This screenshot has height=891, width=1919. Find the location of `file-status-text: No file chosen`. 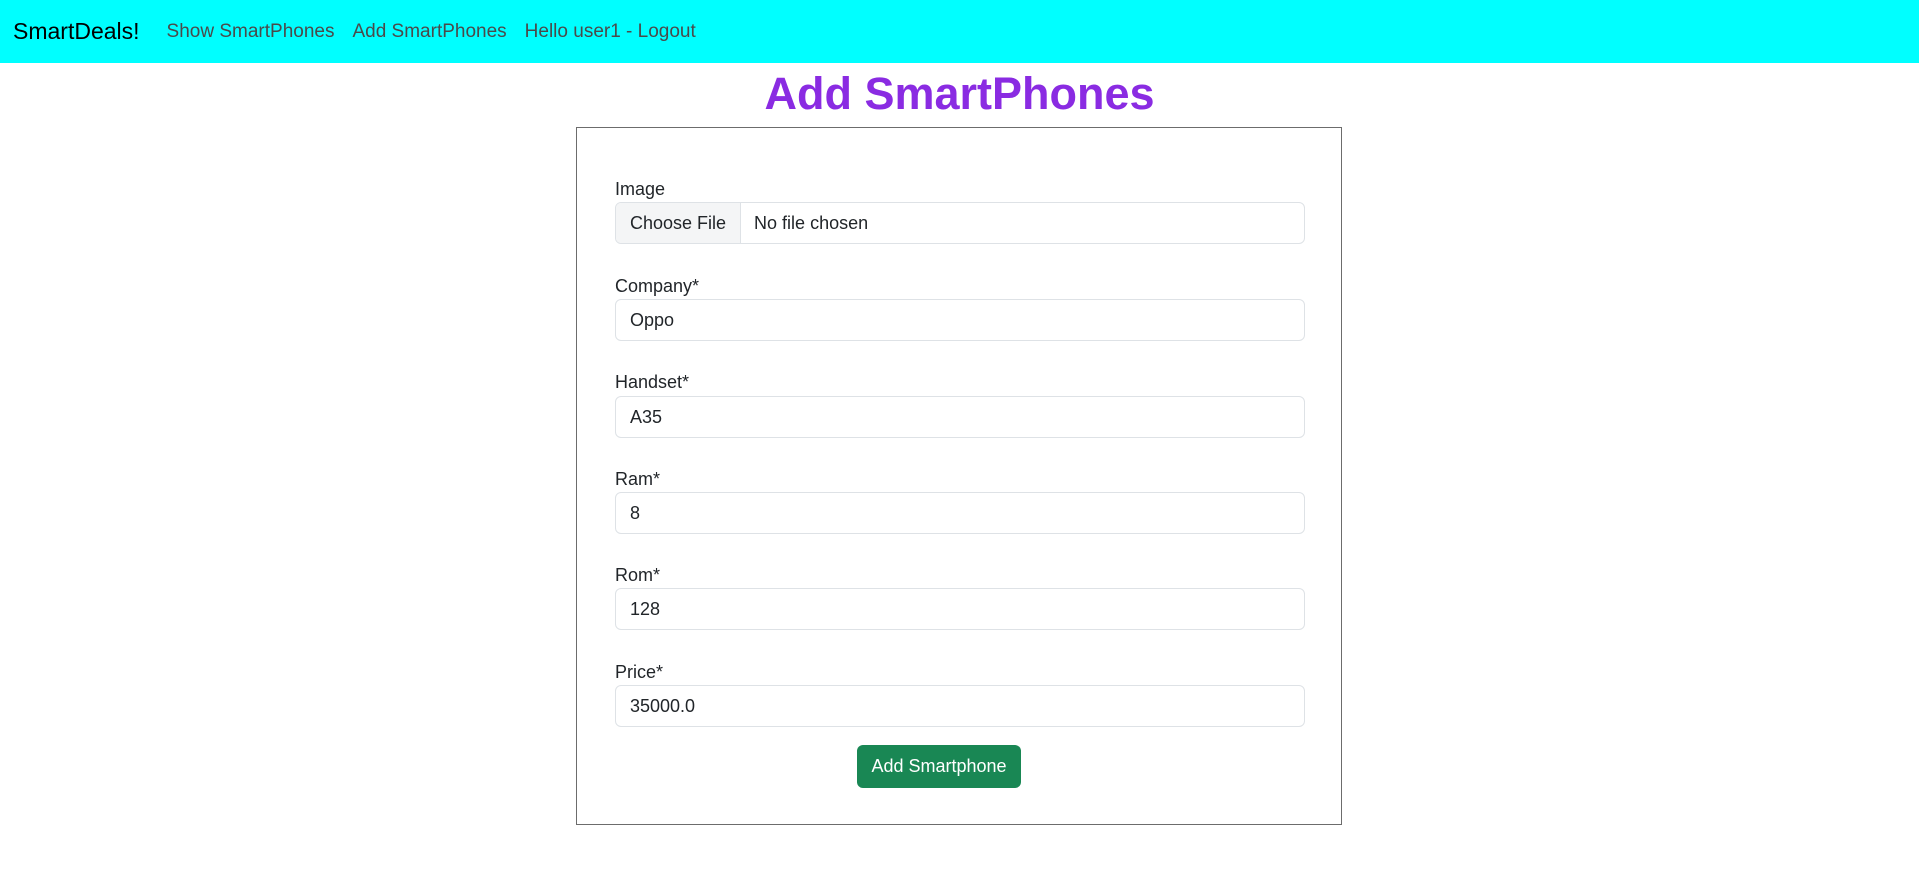

file-status-text: No file chosen is located at coordinates (811, 222).